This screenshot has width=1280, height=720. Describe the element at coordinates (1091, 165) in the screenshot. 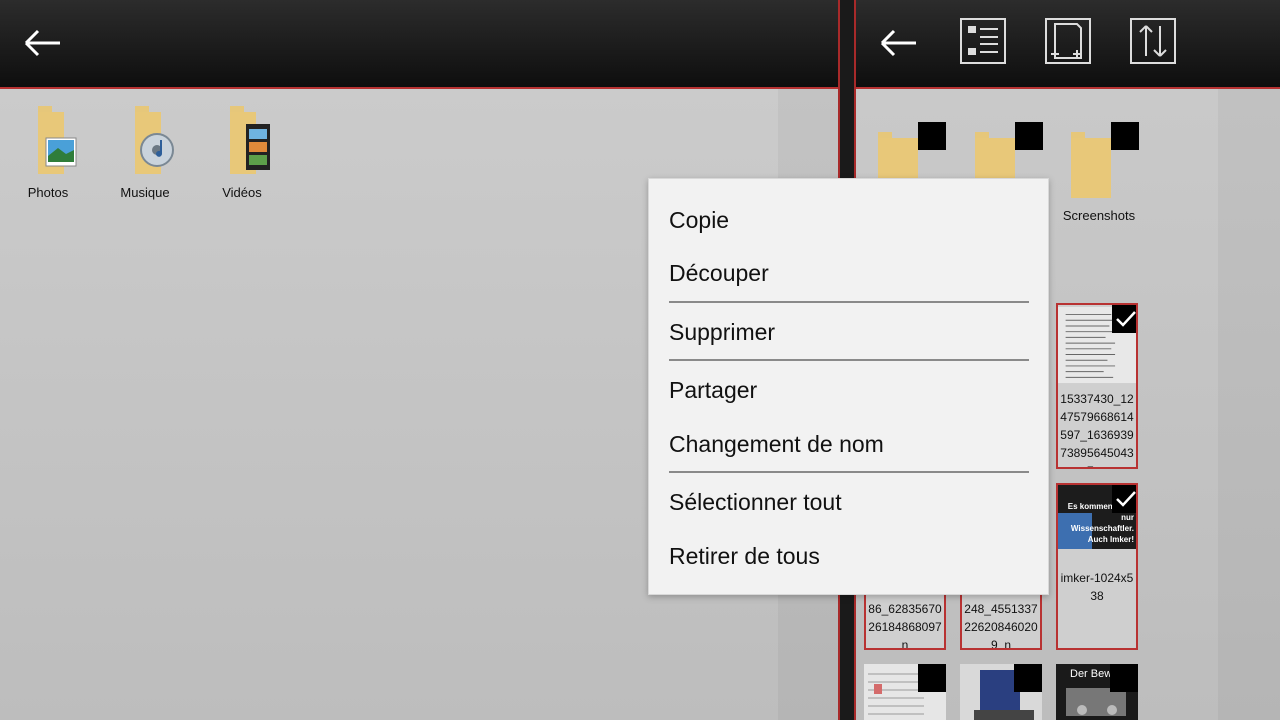

I see `folder-icon` at that location.